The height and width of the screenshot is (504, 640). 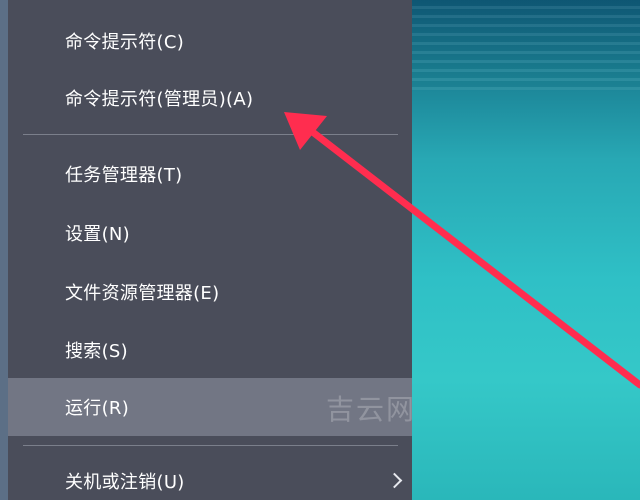 I want to click on menu-item-command-prompt-admin: 命令提示符(管理员)(A), so click(x=210, y=98).